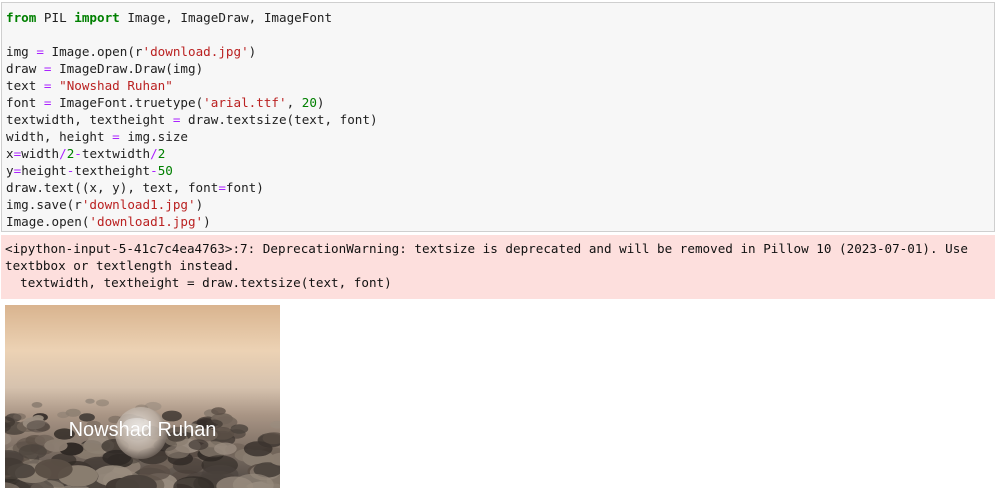  I want to click on output-image: Nowshad Ruhan, so click(142, 396).